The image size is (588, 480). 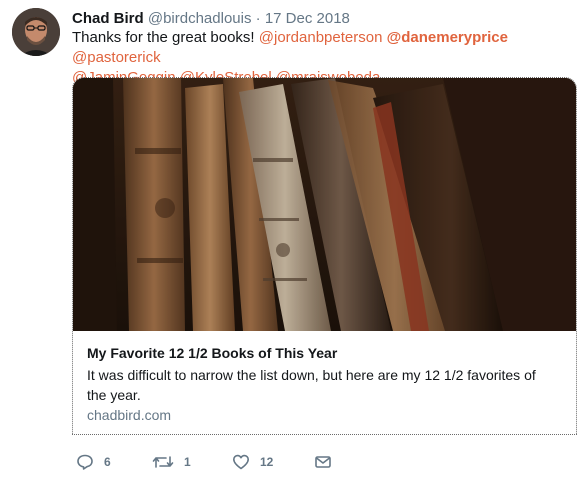 I want to click on mention-link: @jordanbpeterson, so click(x=321, y=37).